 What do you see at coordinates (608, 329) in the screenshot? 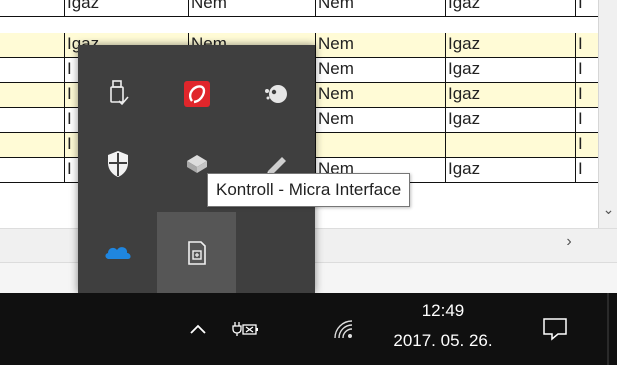
I see `show-desktop-divider` at bounding box center [608, 329].